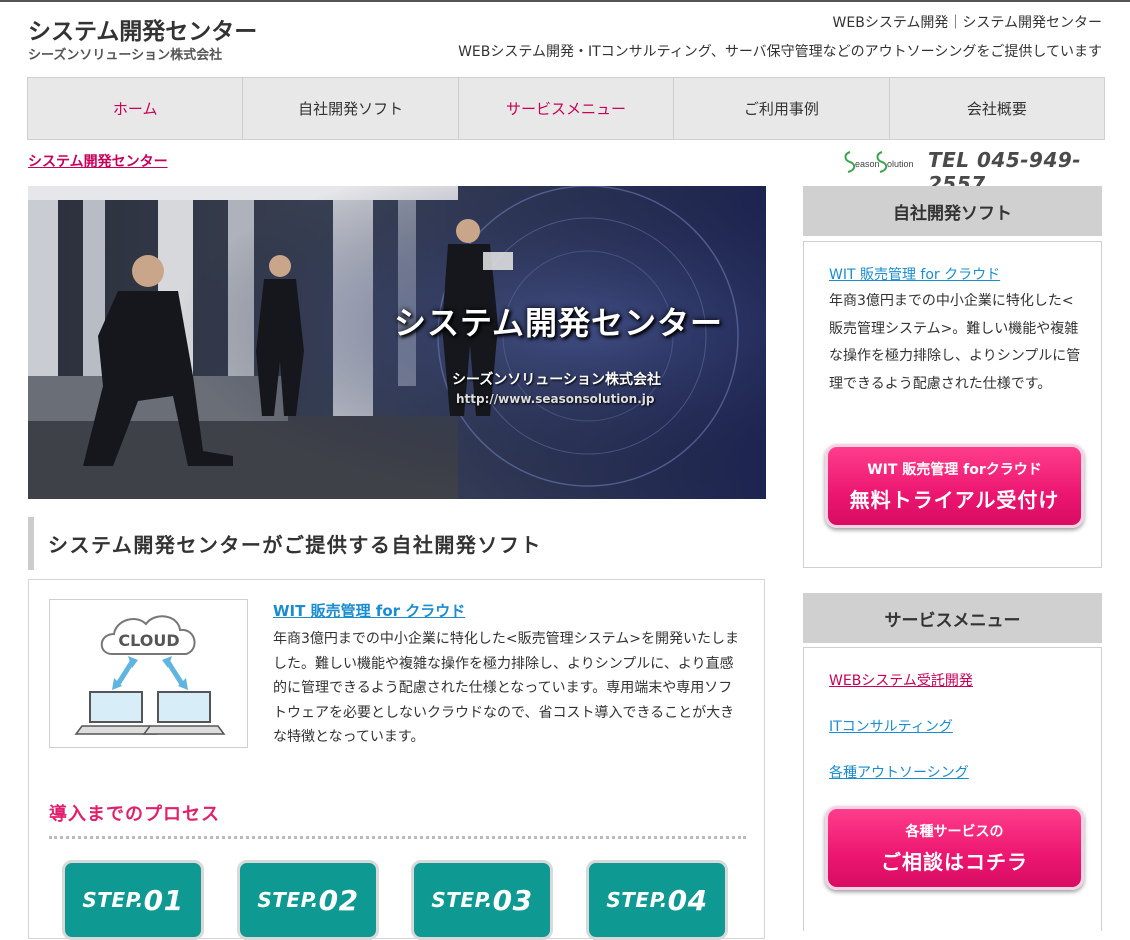 This screenshot has width=1130, height=940. I want to click on sidebar-service-it-consulting: ITコンサルティング, so click(891, 726).